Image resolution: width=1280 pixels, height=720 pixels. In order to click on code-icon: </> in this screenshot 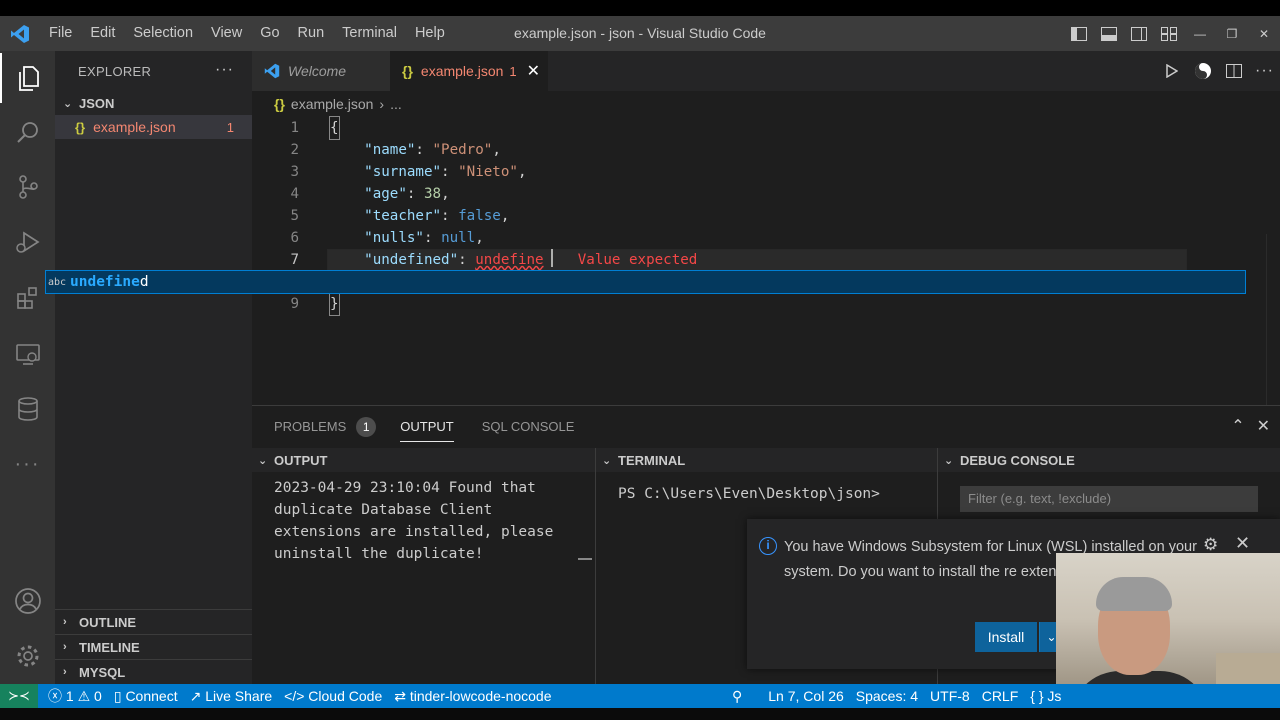, I will do `click(294, 696)`.